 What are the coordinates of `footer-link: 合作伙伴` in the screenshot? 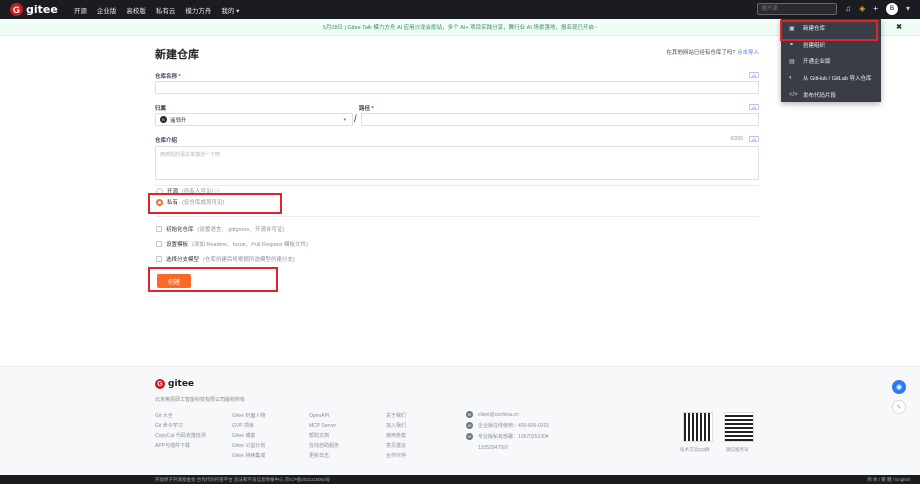 It's located at (396, 456).